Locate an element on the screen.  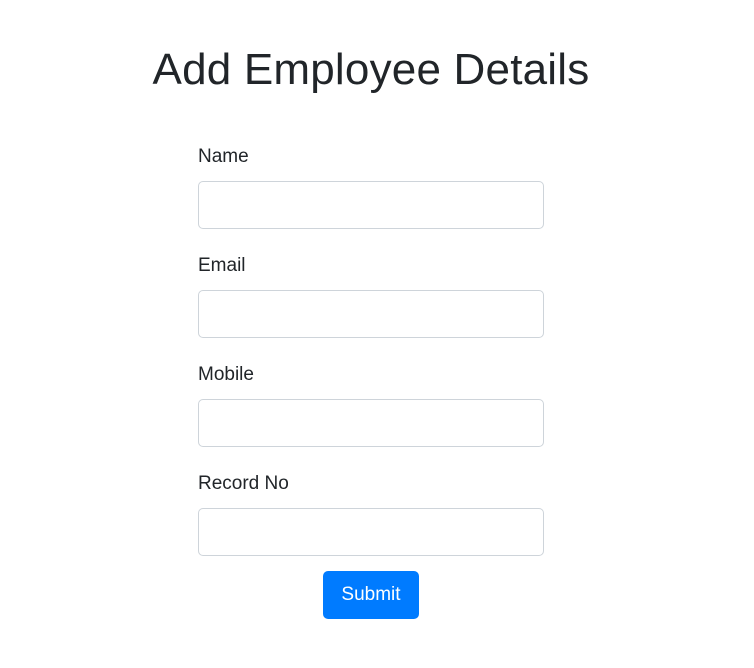
name-label: Name is located at coordinates (223, 156).